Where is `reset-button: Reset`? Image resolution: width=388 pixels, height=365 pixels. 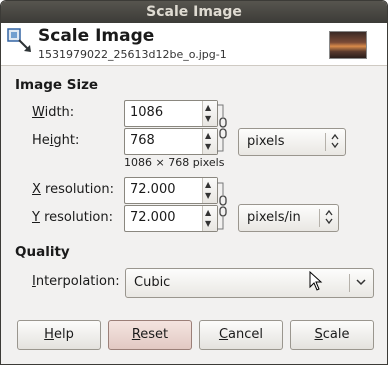
reset-button: Reset is located at coordinates (150, 335).